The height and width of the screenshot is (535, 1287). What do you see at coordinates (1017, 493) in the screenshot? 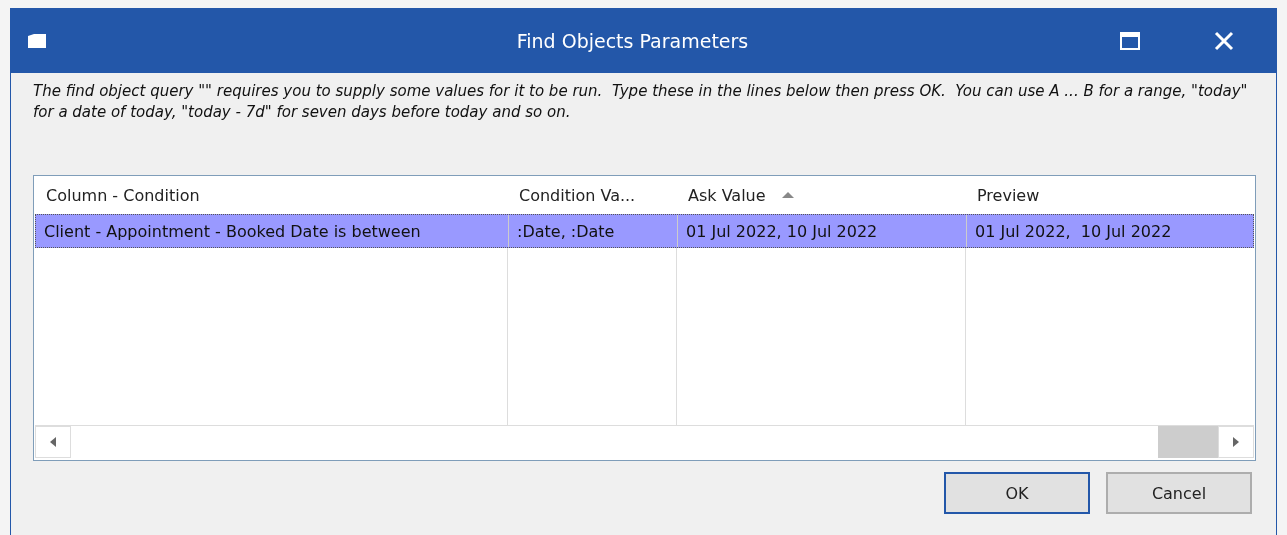
I see `dialog-button: OK` at bounding box center [1017, 493].